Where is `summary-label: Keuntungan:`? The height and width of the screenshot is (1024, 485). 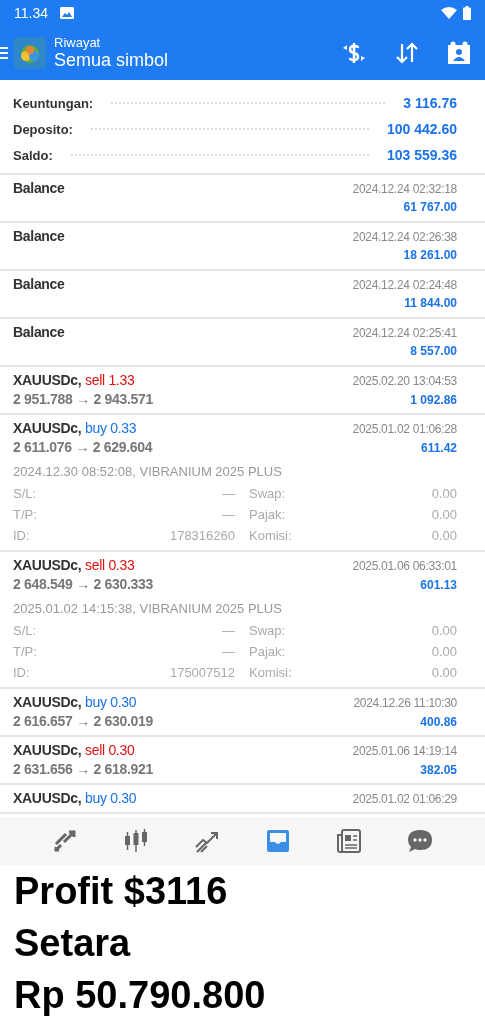 summary-label: Keuntungan: is located at coordinates (53, 103).